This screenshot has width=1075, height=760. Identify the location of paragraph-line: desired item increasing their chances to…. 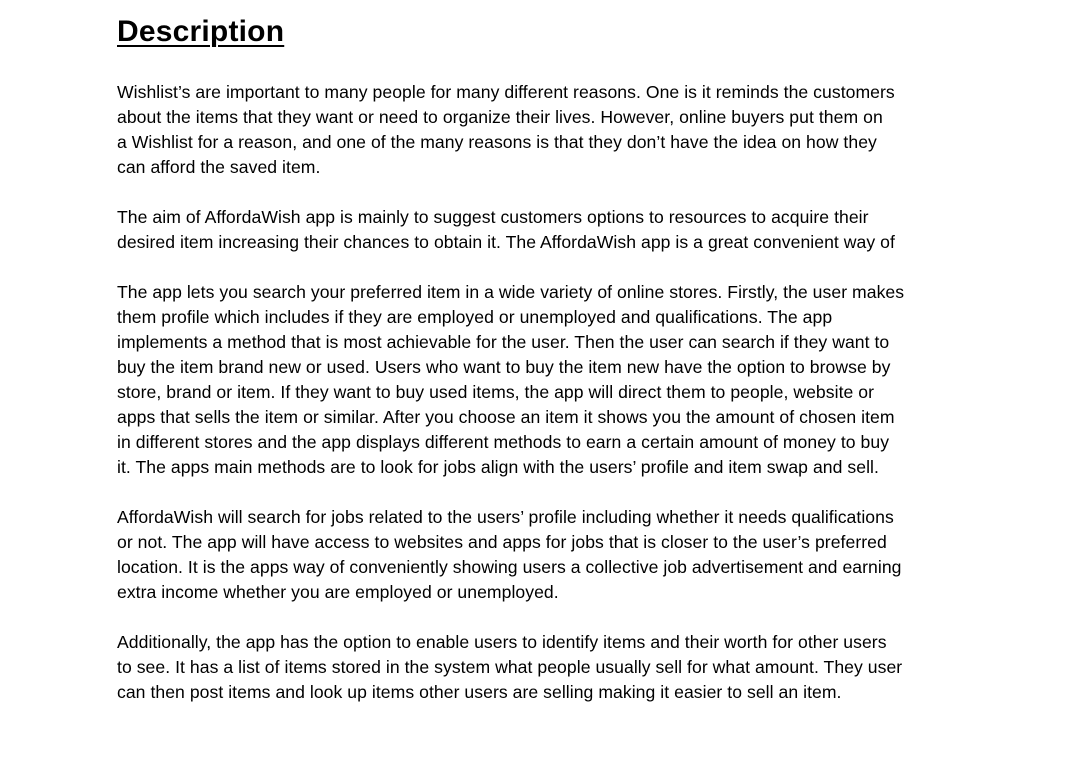
(506, 242).